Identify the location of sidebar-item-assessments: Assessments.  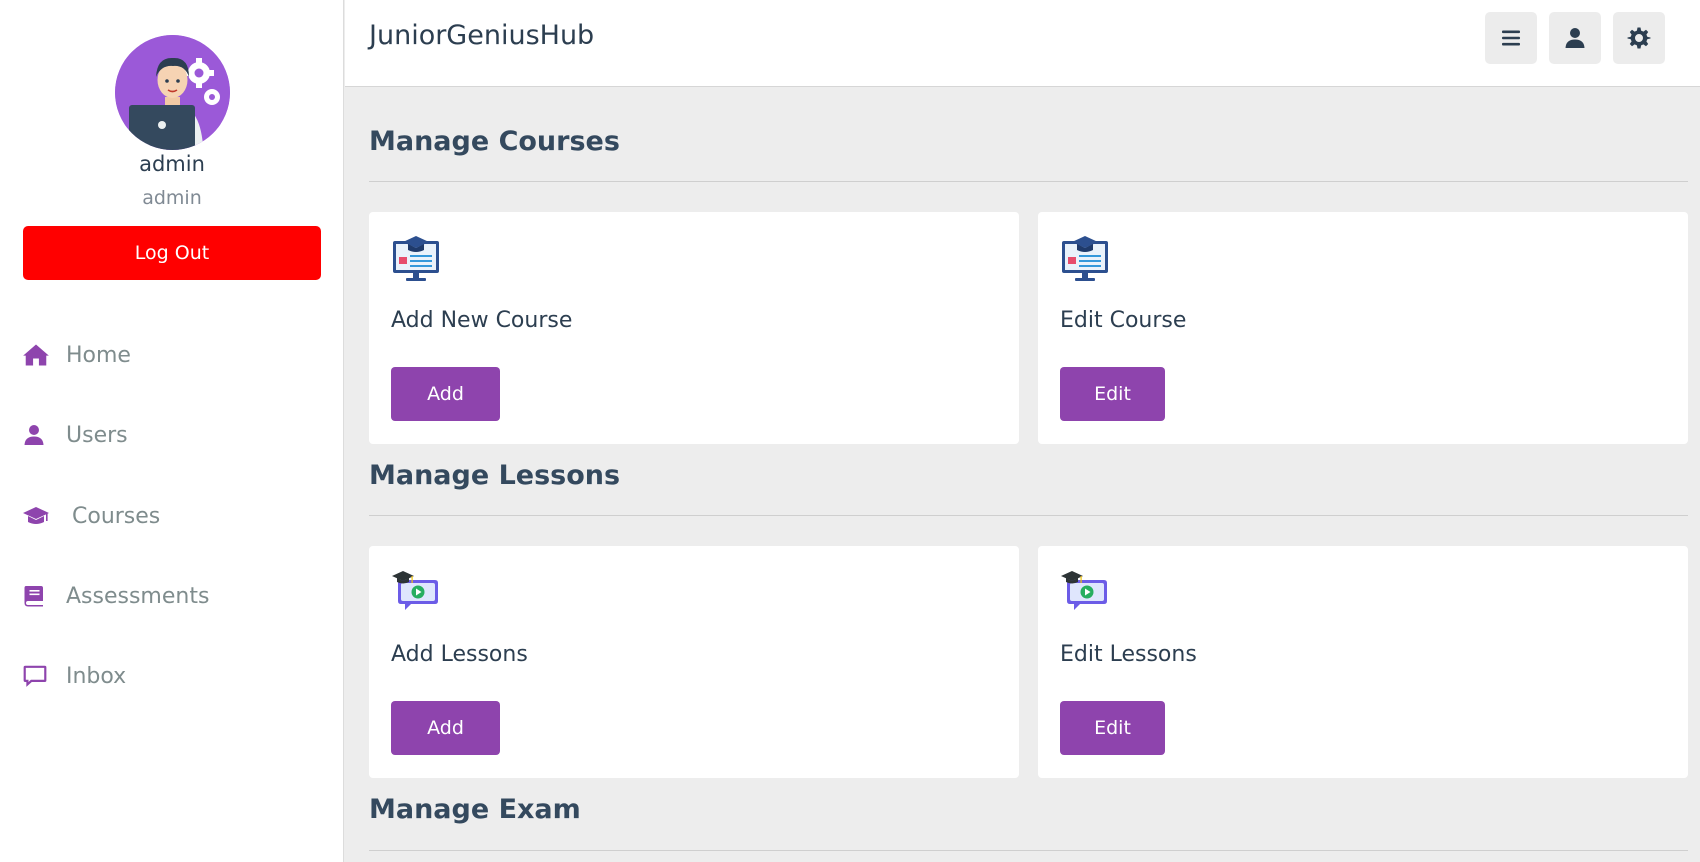
(115, 596).